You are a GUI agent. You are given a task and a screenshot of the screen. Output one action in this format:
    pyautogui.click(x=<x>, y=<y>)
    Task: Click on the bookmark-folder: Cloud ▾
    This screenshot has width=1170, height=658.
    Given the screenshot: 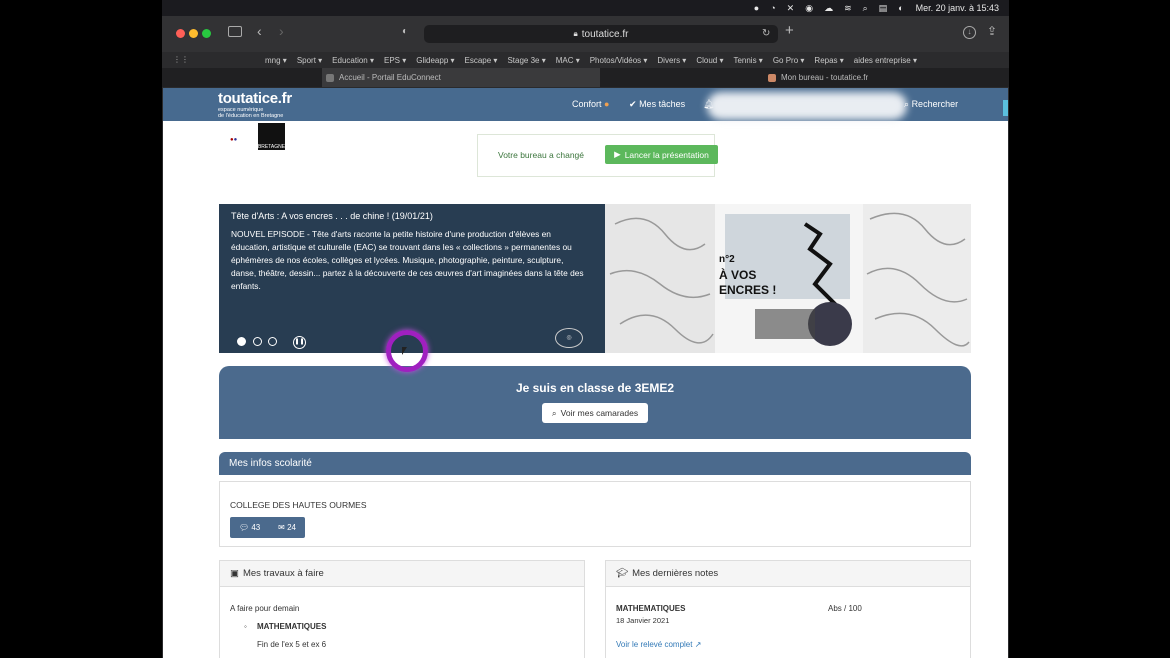 What is the action you would take?
    pyautogui.click(x=709, y=60)
    